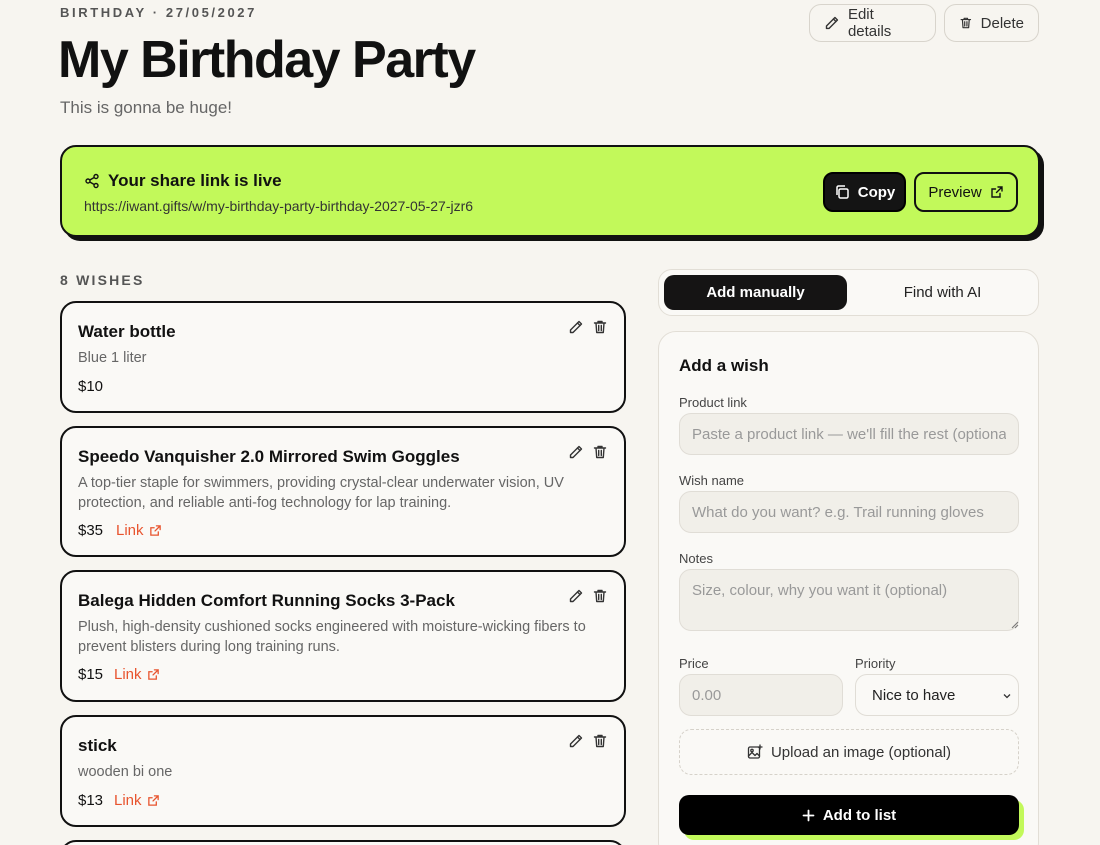 The width and height of the screenshot is (1100, 845). I want to click on wish-name: stick, so click(97, 745).